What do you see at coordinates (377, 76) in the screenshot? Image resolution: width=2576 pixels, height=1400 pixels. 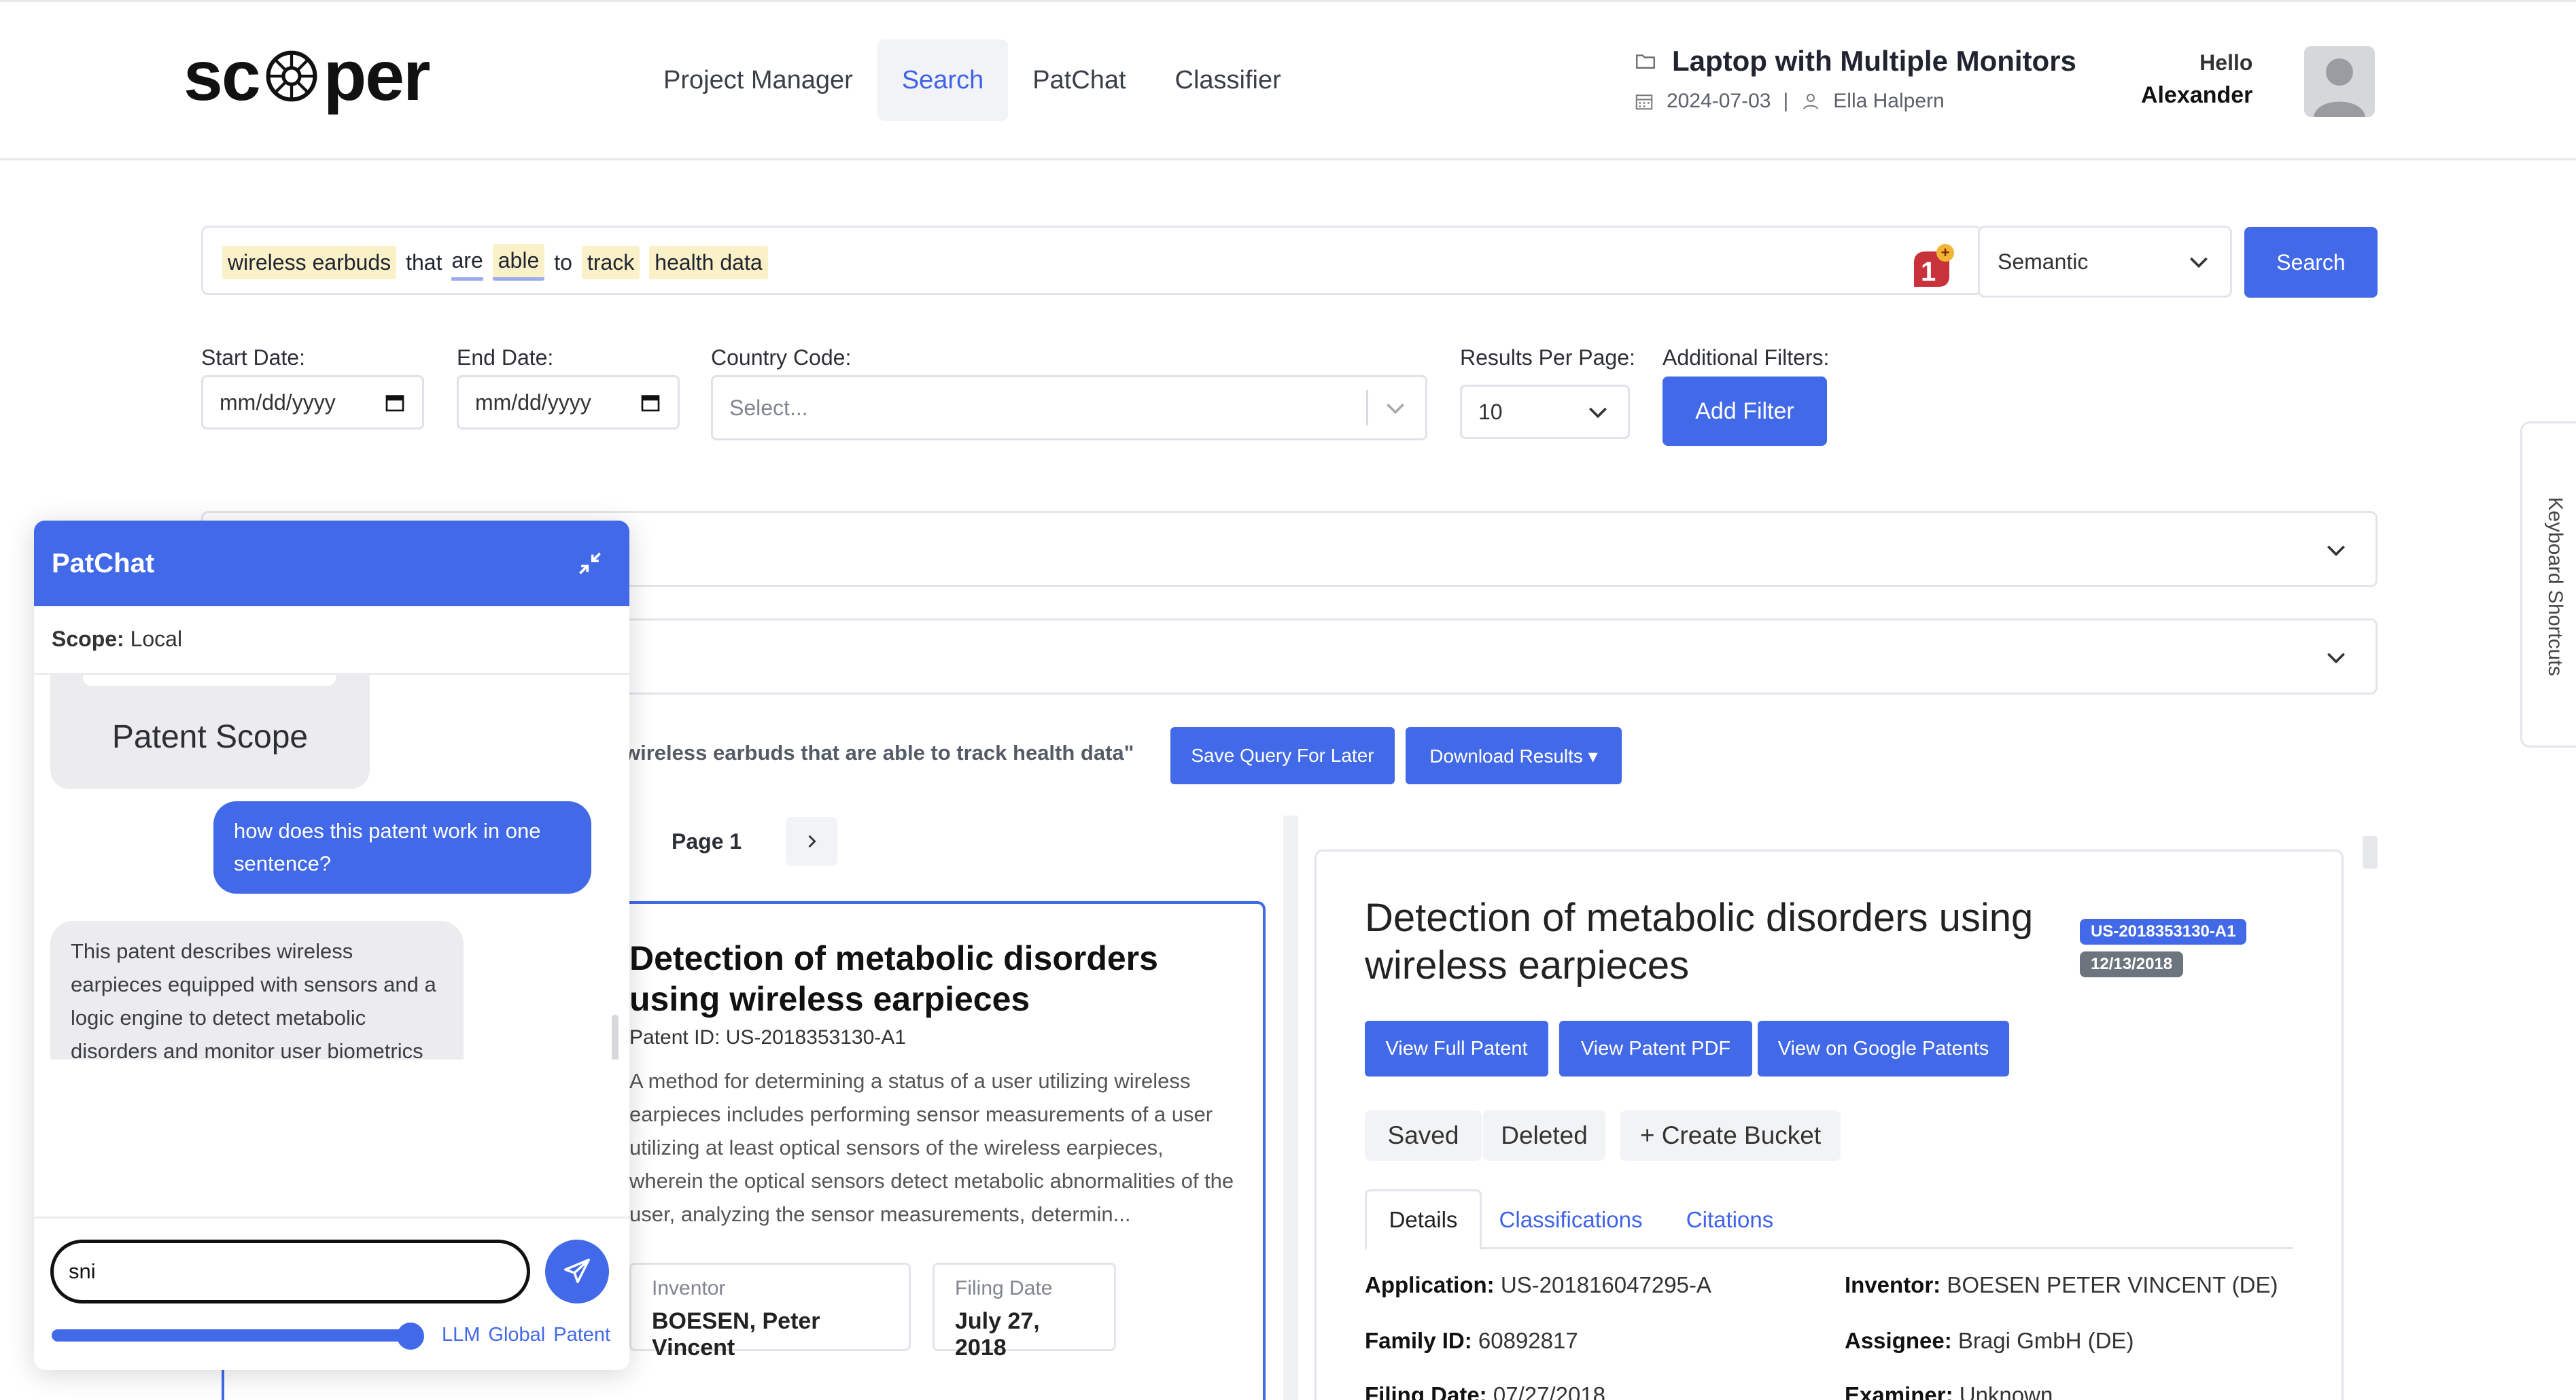 I see `logo-text-right: per` at bounding box center [377, 76].